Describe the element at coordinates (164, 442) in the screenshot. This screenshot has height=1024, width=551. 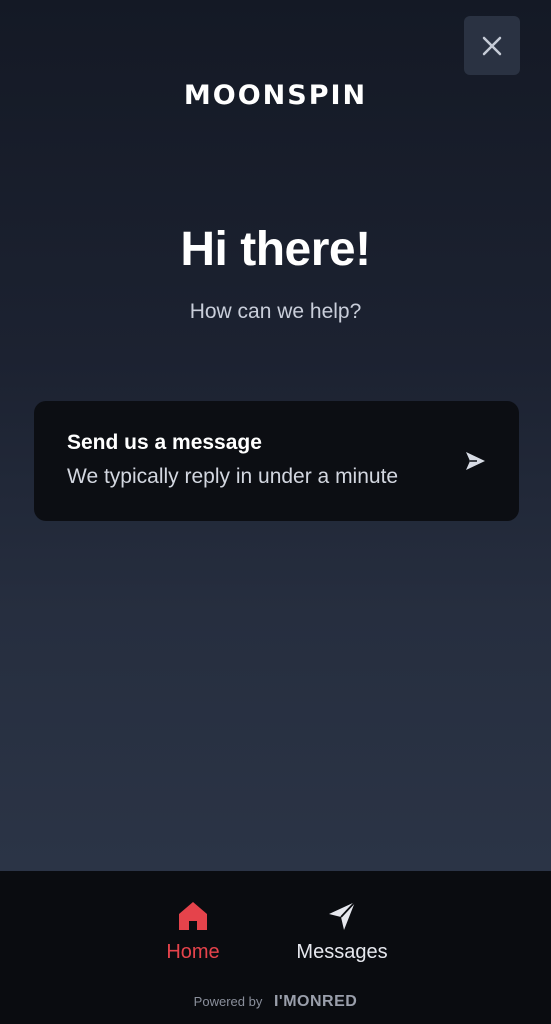
I see `card-title: Send us a message` at that location.